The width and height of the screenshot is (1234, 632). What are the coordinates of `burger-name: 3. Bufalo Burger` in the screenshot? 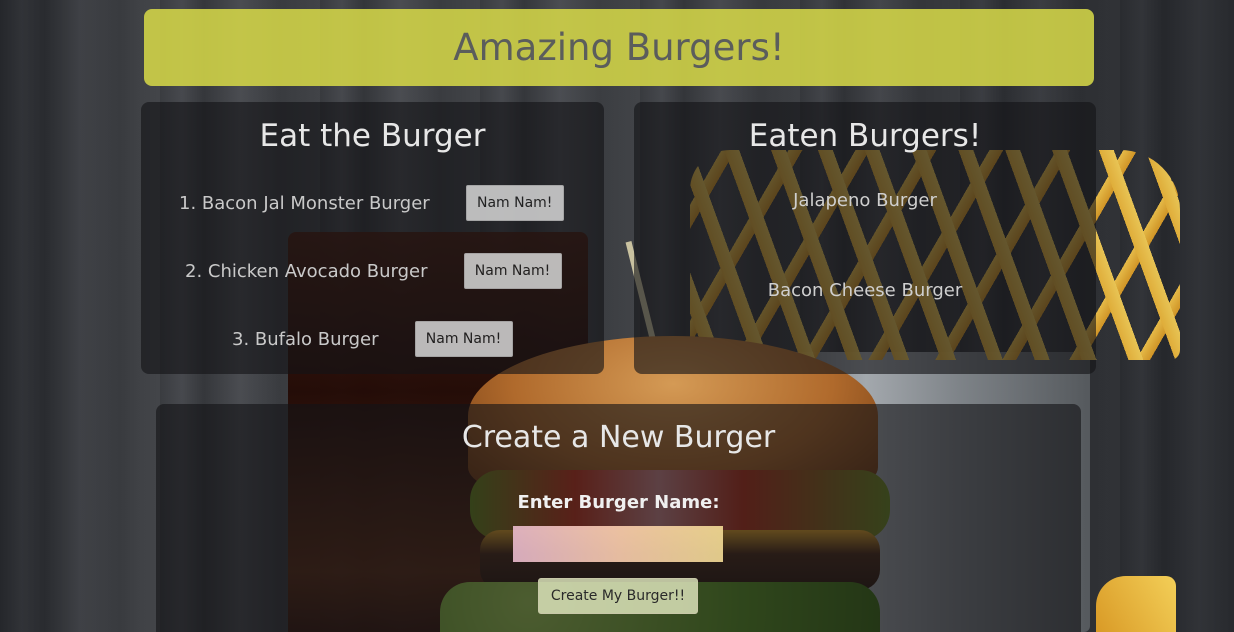 It's located at (305, 339).